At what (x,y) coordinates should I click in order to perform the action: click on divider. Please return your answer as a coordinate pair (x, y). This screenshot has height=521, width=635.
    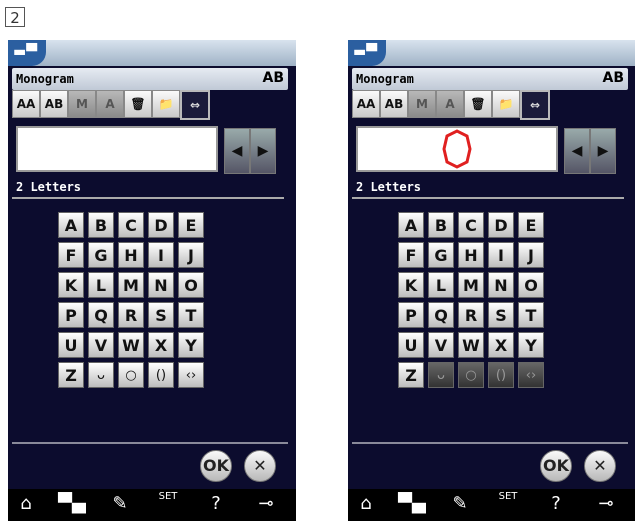
    Looking at the image, I should click on (488, 198).